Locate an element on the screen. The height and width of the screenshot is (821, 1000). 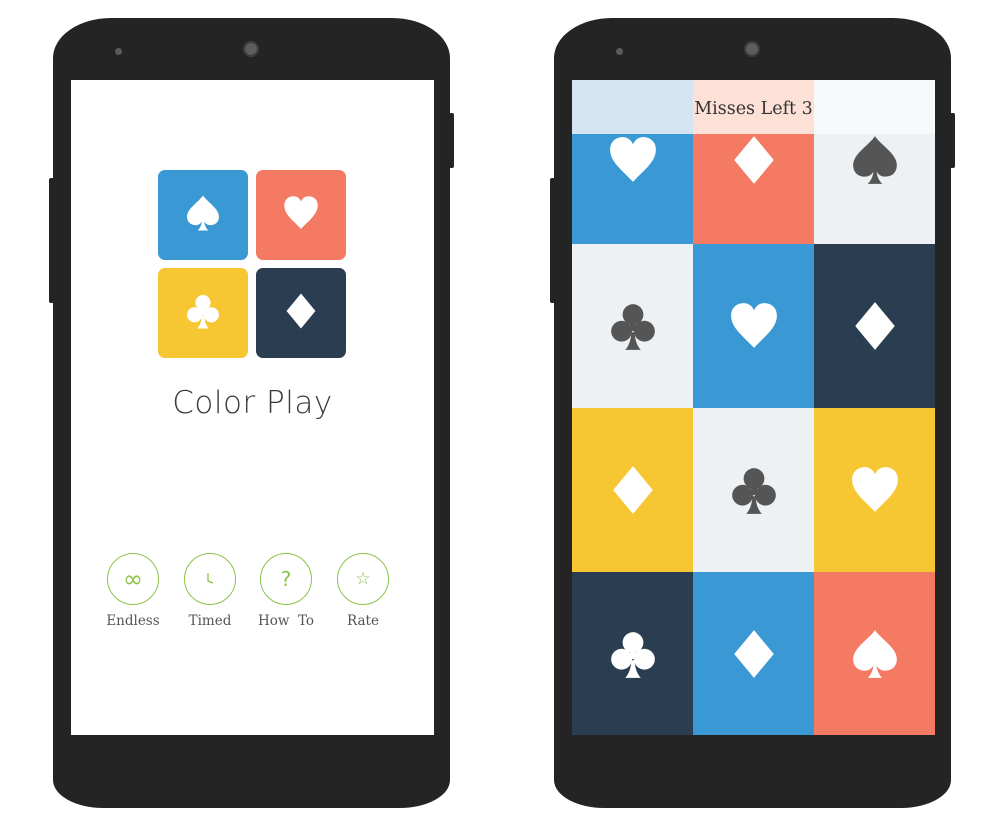
main-menu: ∞ Endless Timed? How To ☆ Rate is located at coordinates (252, 593).